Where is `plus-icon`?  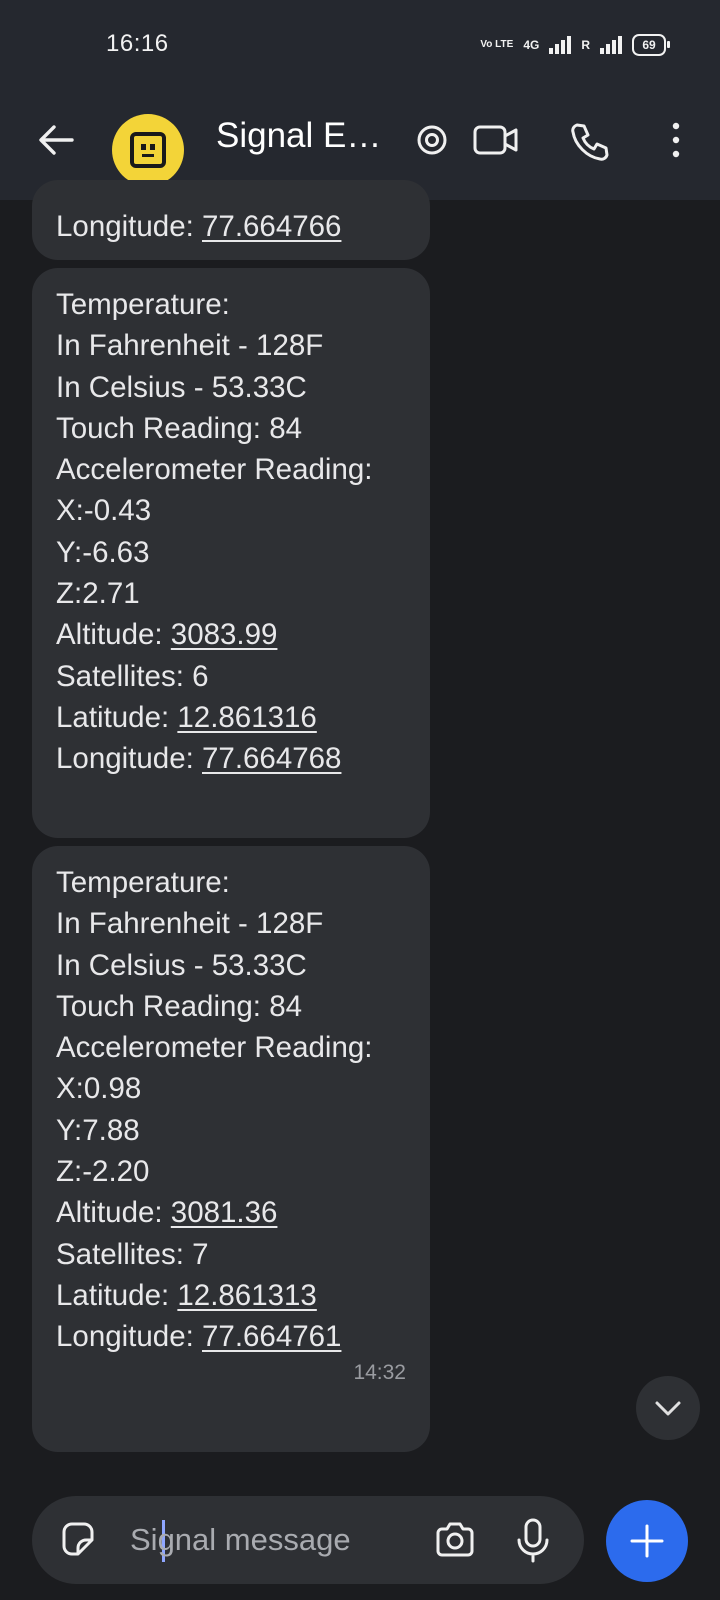
plus-icon is located at coordinates (647, 1541).